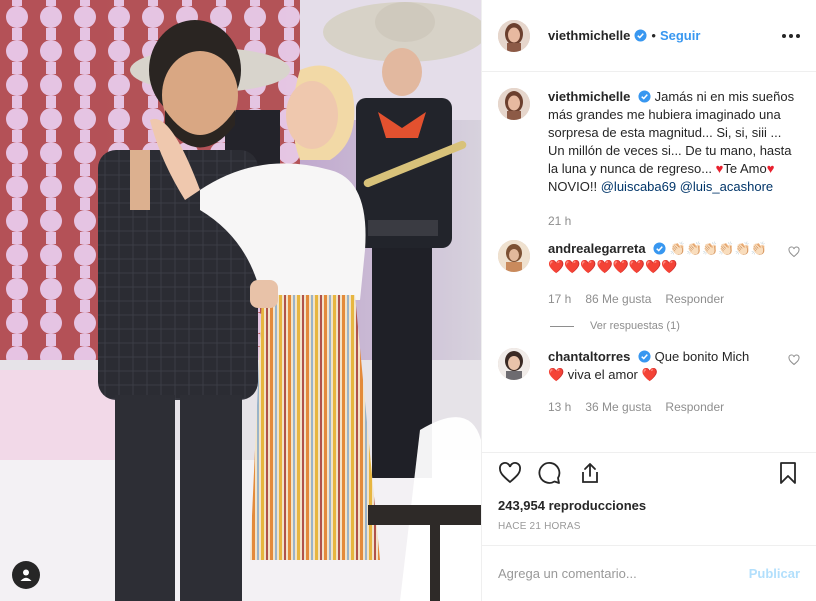 The height and width of the screenshot is (601, 816). I want to click on caption-text-2: Te Amo, so click(745, 168).